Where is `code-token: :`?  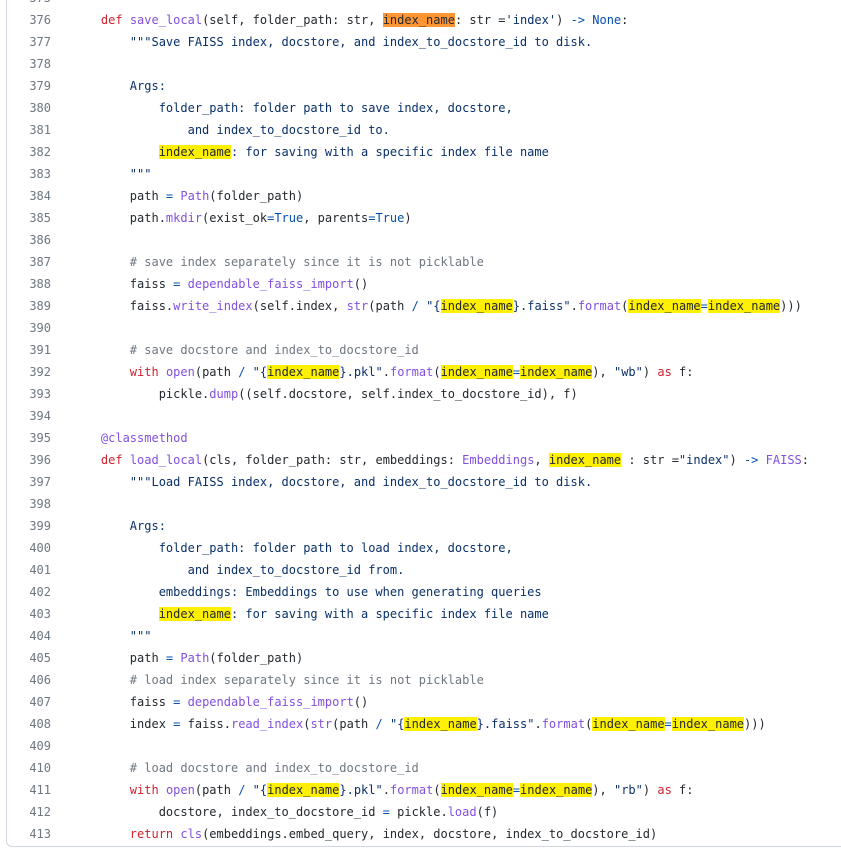 code-token: : is located at coordinates (625, 20).